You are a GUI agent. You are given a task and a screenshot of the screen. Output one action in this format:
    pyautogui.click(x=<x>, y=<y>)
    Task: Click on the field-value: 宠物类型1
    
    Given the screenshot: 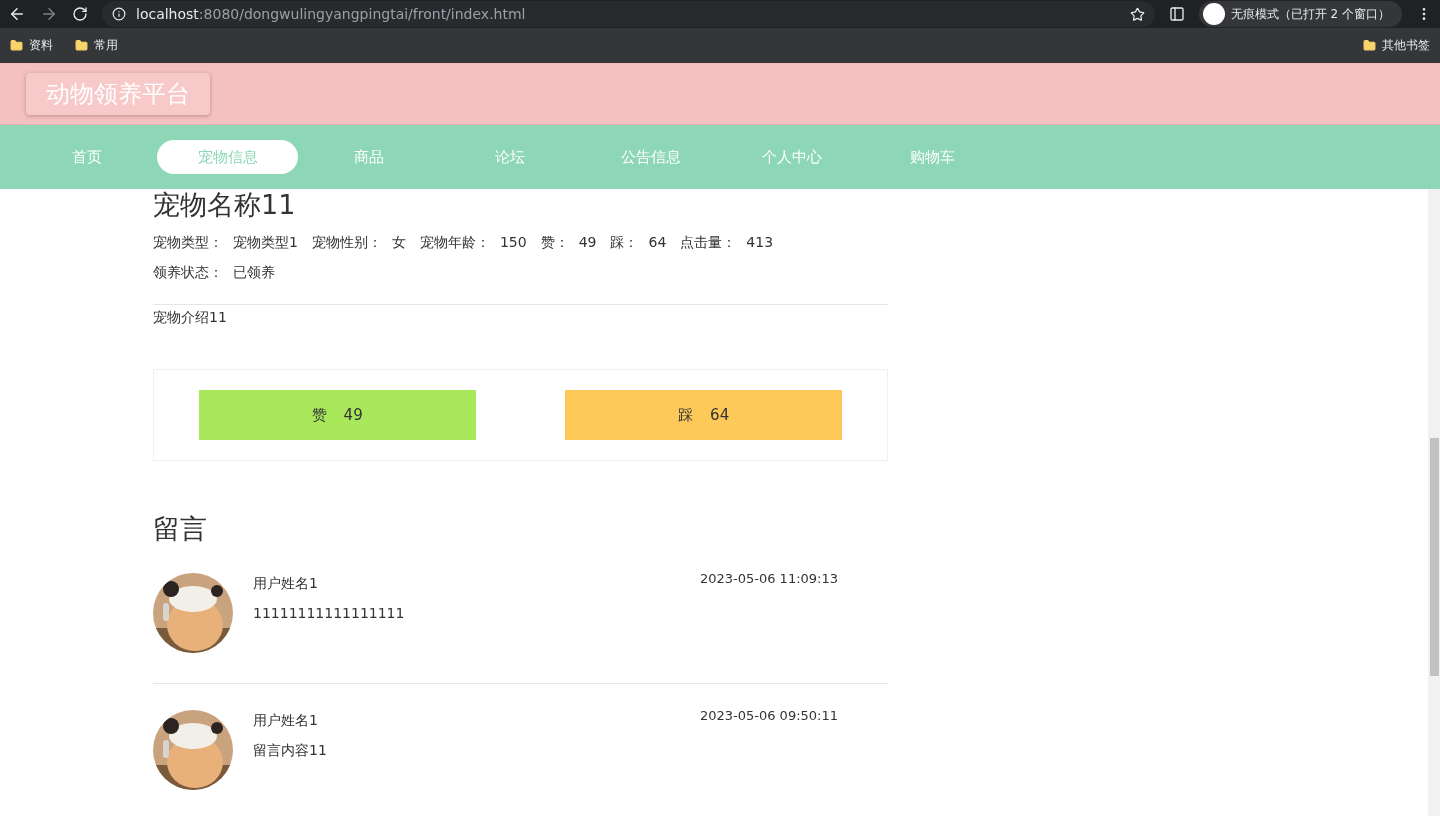 What is the action you would take?
    pyautogui.click(x=265, y=242)
    